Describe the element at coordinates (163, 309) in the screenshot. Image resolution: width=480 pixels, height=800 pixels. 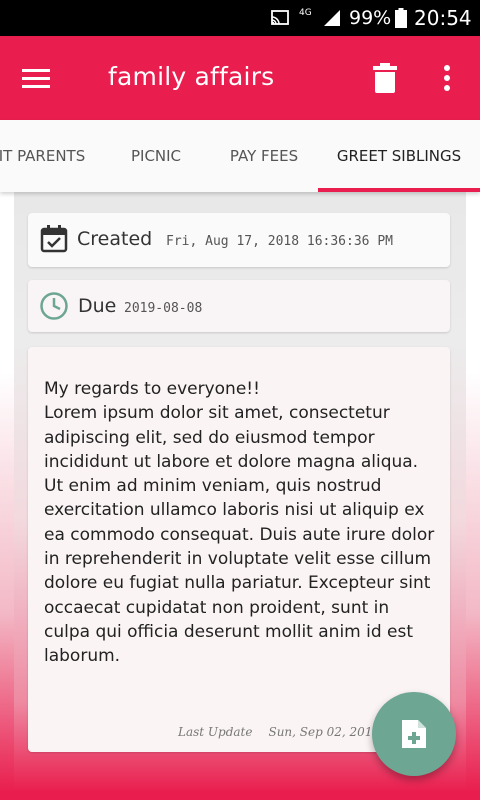
I see `due-date: 2019-08-08` at that location.